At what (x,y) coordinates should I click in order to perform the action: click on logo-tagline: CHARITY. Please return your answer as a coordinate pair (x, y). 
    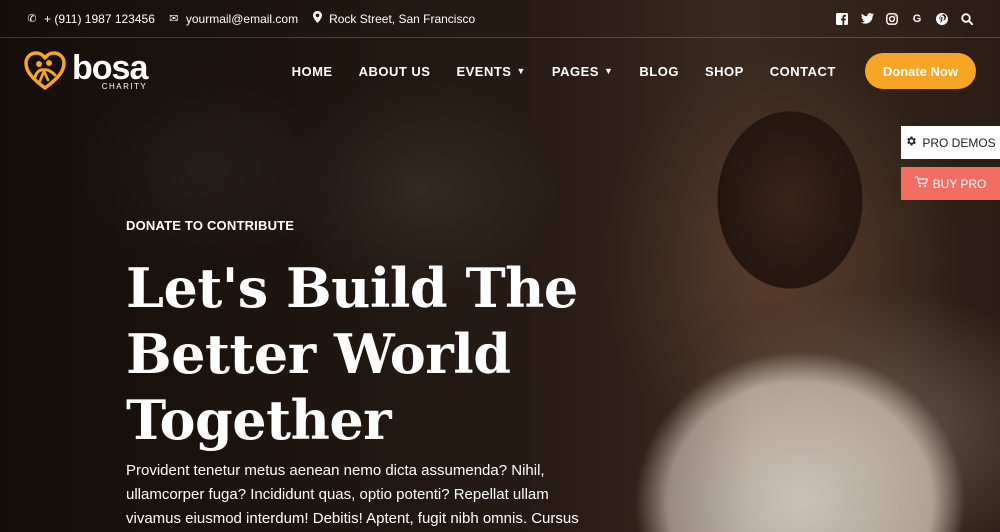
    Looking at the image, I should click on (124, 86).